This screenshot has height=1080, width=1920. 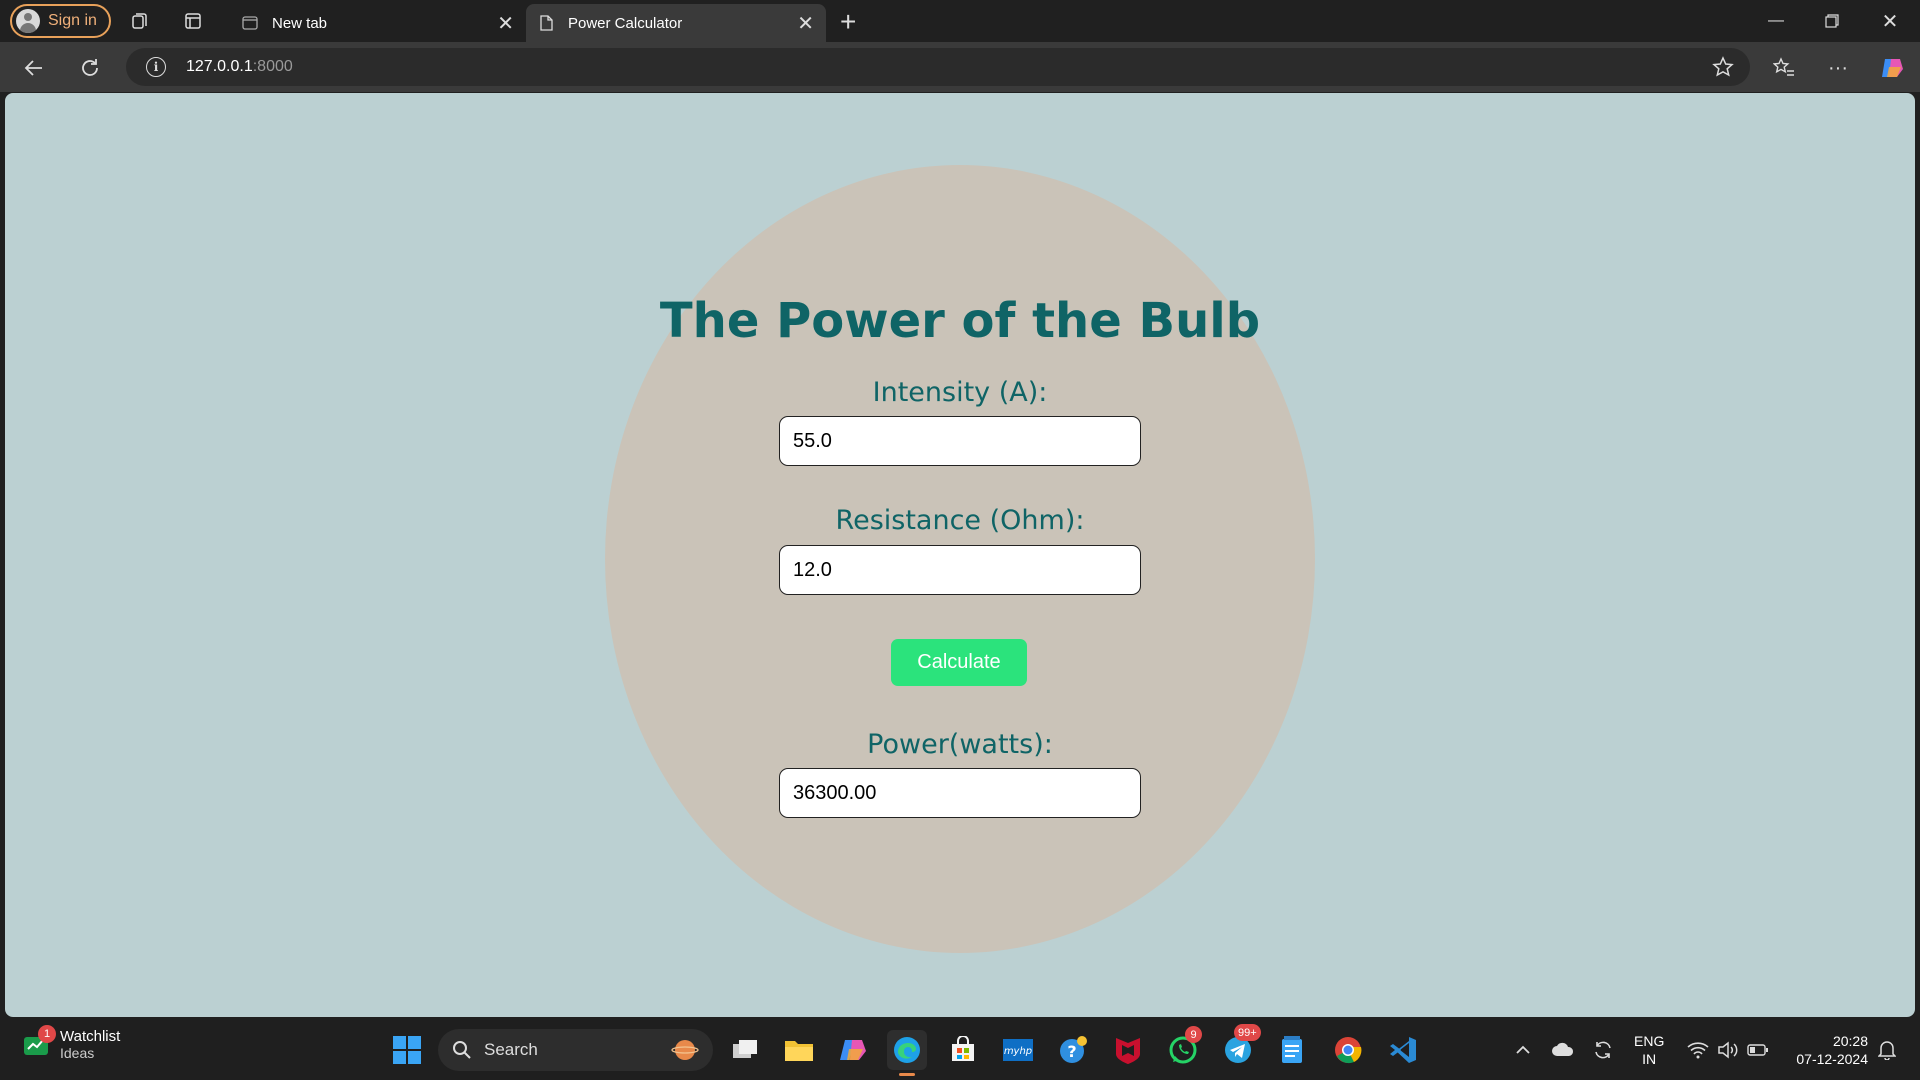 I want to click on browser-toolbar: i 127.0.0.1 :8000 ···, so click(x=960, y=67).